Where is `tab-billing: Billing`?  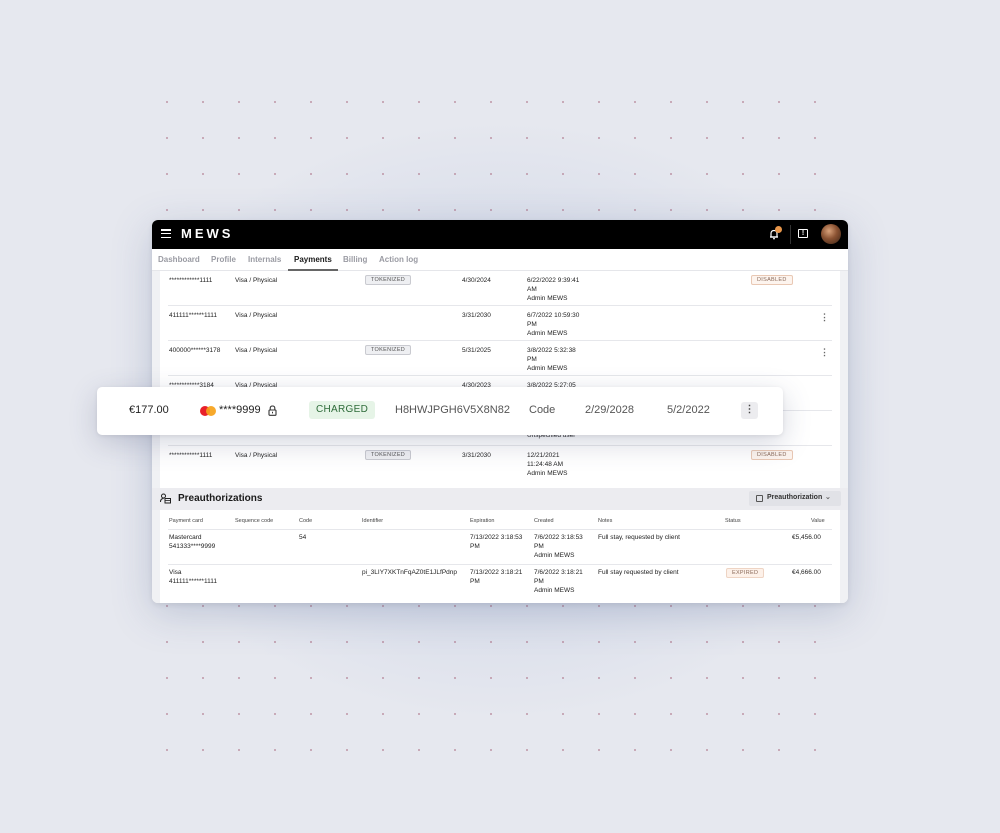
tab-billing: Billing is located at coordinates (355, 259).